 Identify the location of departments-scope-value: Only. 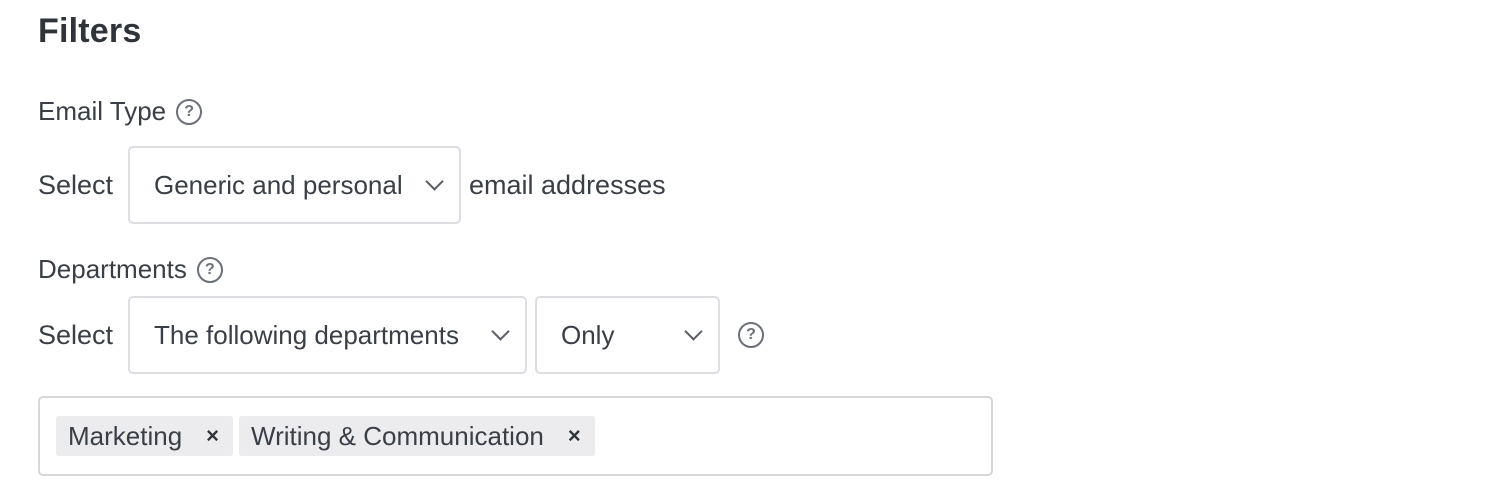
(588, 334).